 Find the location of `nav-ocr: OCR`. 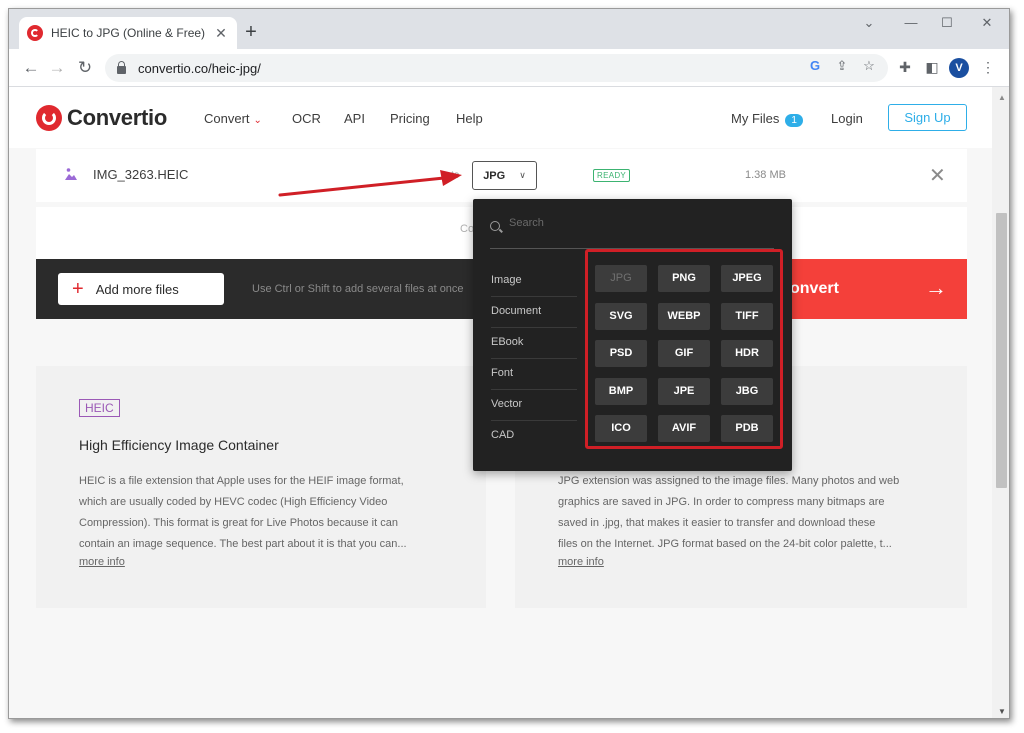

nav-ocr: OCR is located at coordinates (306, 118).